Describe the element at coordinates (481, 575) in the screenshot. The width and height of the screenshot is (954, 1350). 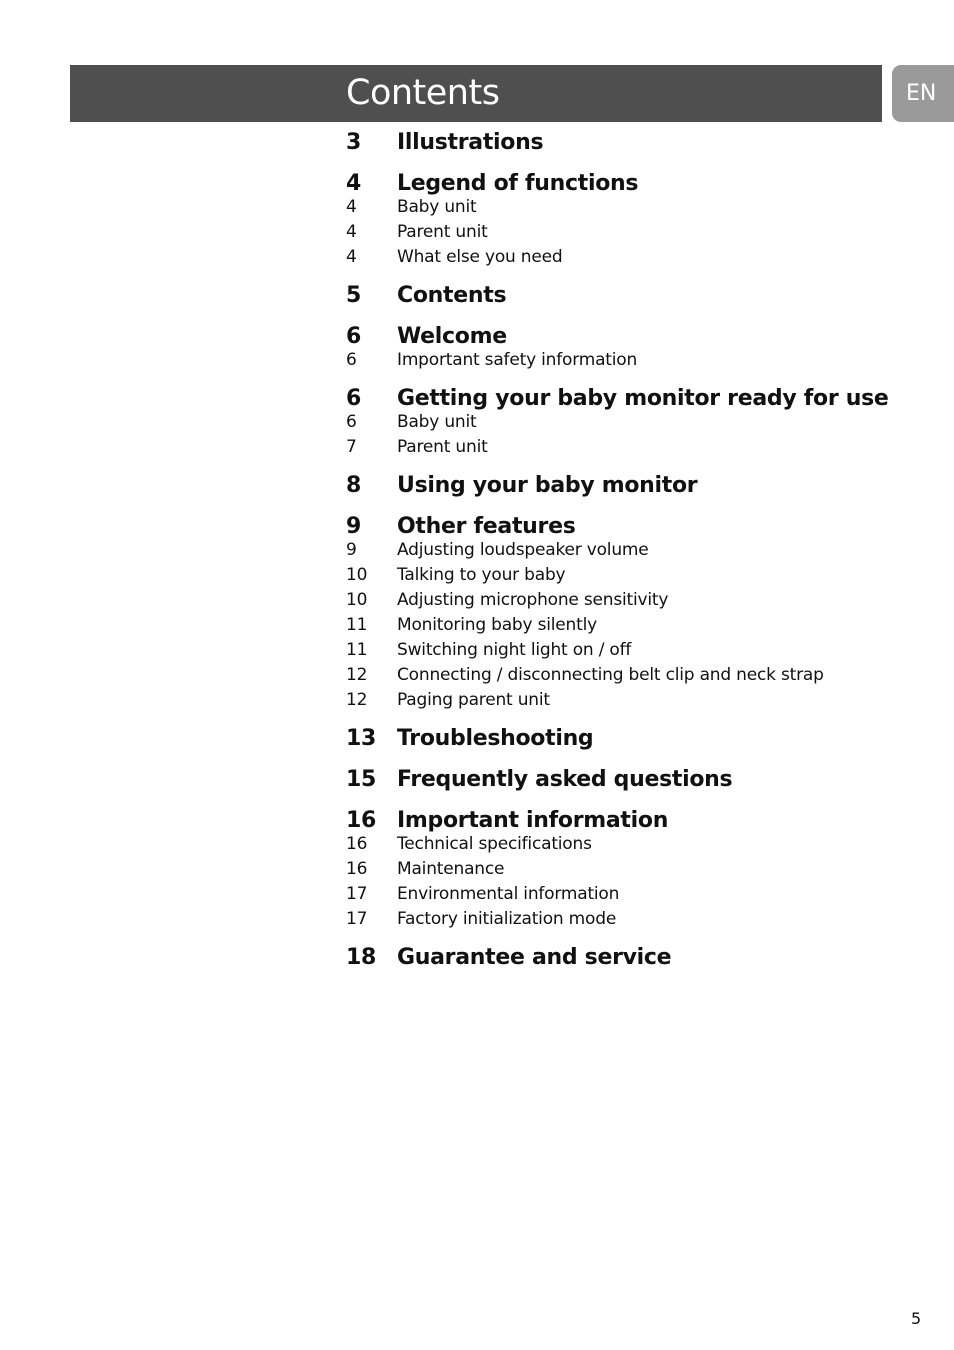
I see `toc-subsection-title: Talking to your baby` at that location.